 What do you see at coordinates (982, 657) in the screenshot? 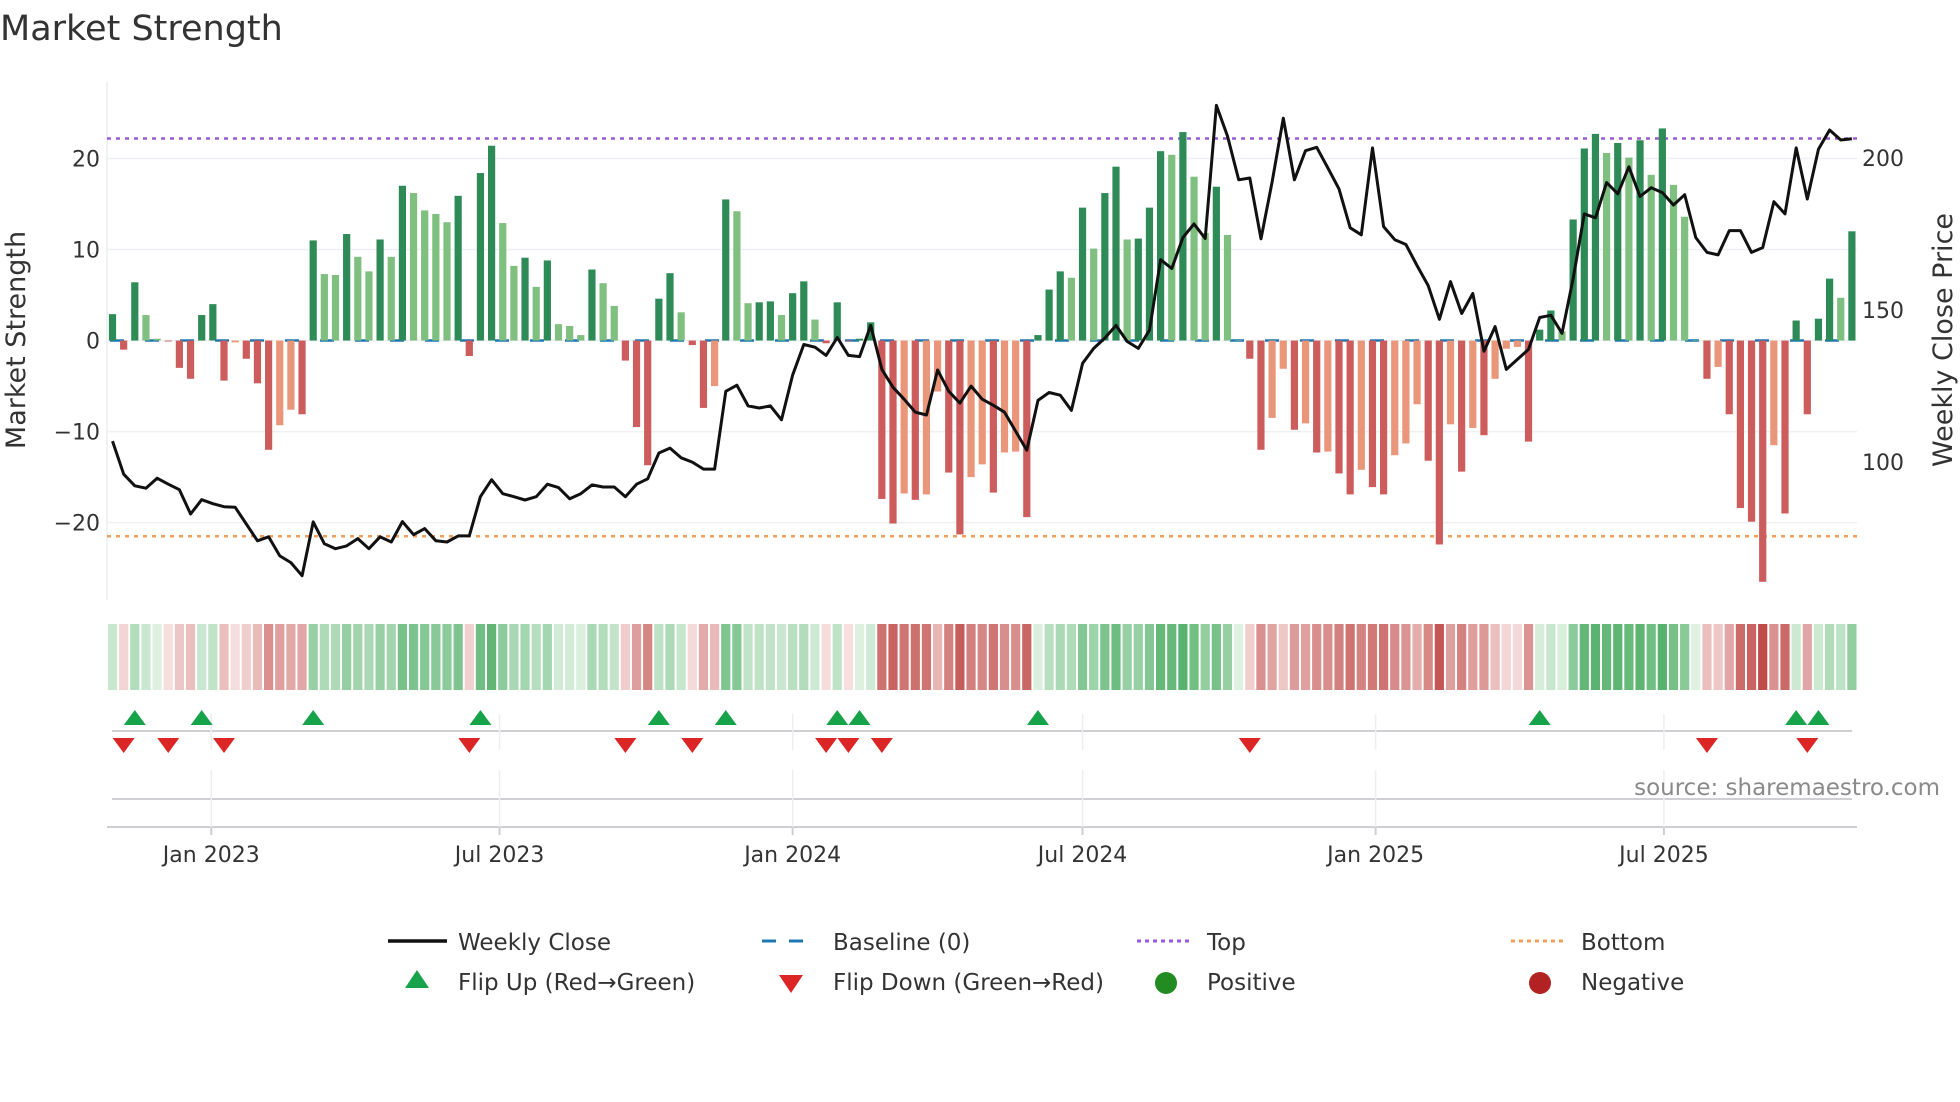
I see `strength-heat-strip` at bounding box center [982, 657].